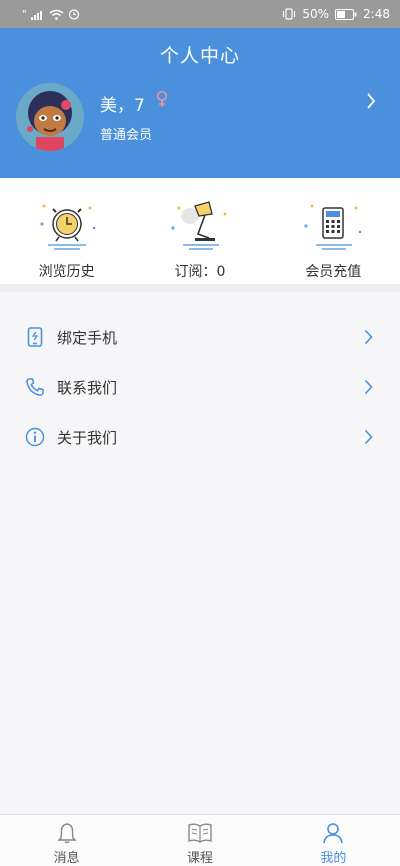  What do you see at coordinates (87, 337) in the screenshot?
I see `bind-phone-label: 绑定手机` at bounding box center [87, 337].